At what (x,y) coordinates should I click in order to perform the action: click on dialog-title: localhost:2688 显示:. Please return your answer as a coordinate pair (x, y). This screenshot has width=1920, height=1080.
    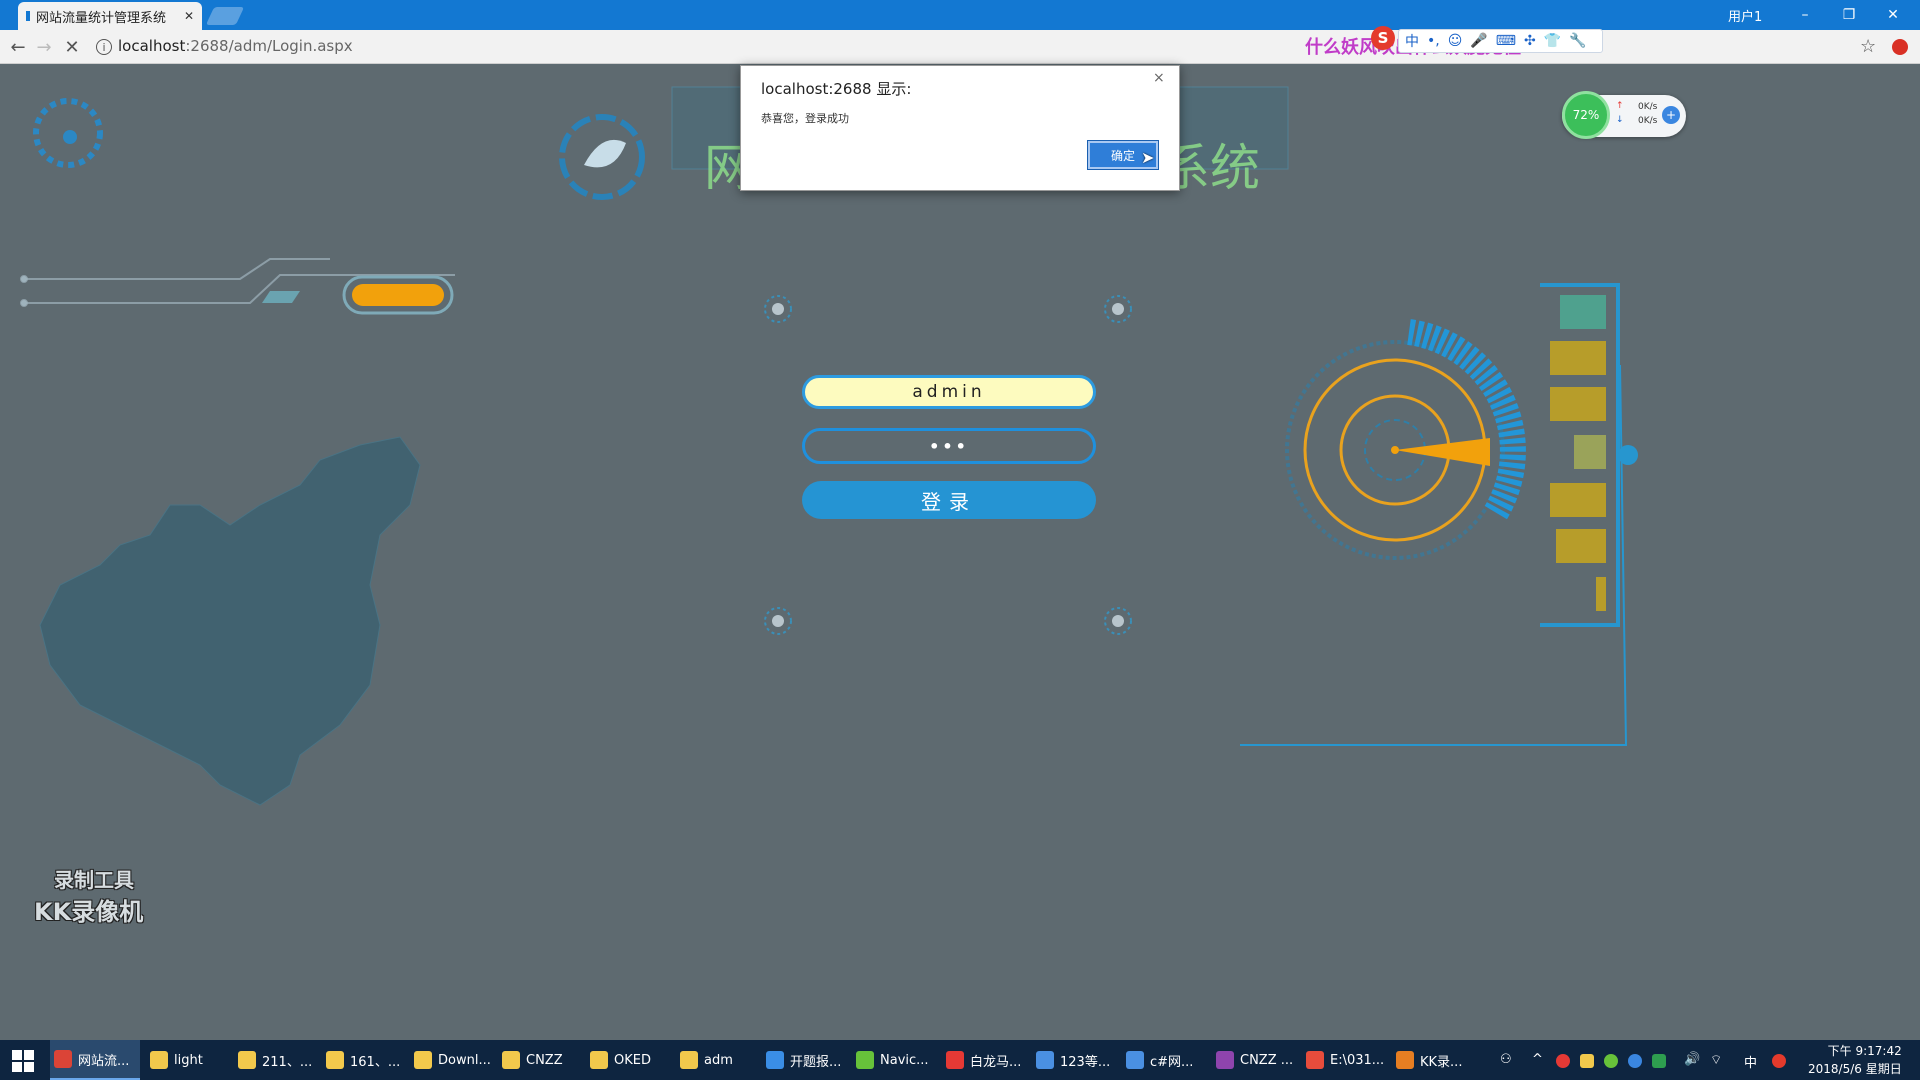
    Looking at the image, I should click on (836, 89).